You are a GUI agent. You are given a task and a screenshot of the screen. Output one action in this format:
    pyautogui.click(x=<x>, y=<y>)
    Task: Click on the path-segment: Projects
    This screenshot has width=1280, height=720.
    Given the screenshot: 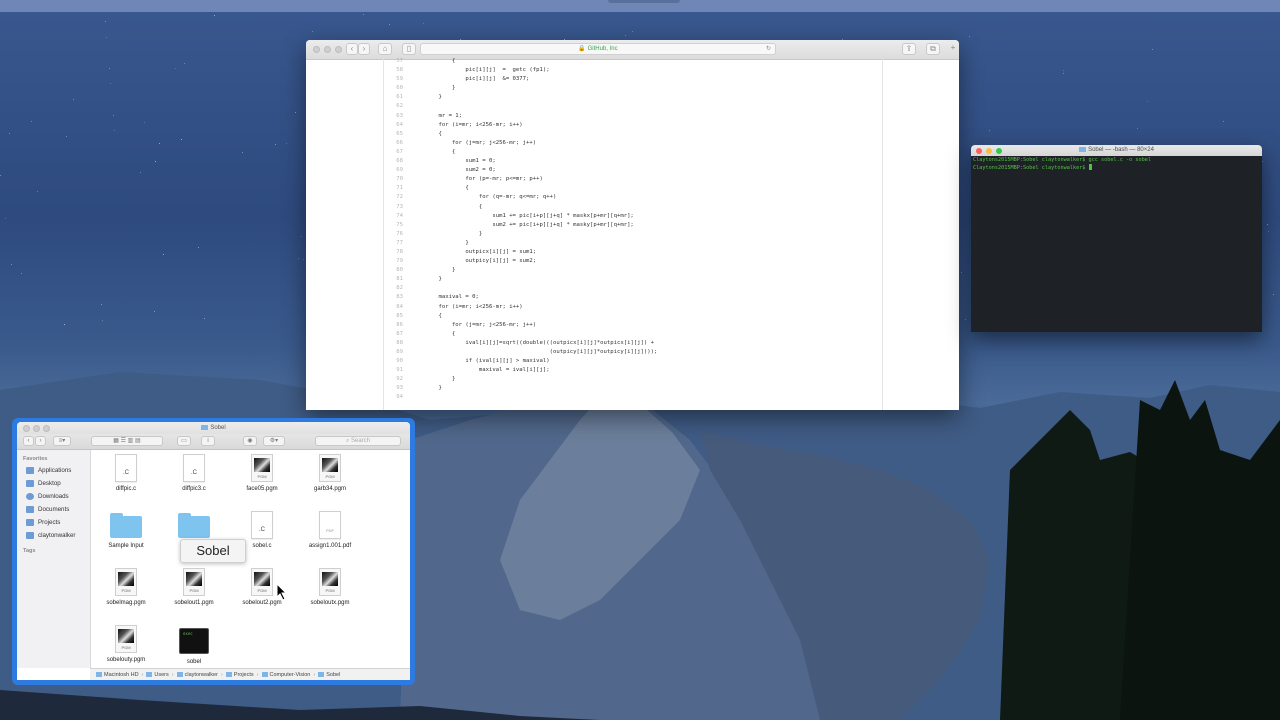 What is the action you would take?
    pyautogui.click(x=244, y=675)
    